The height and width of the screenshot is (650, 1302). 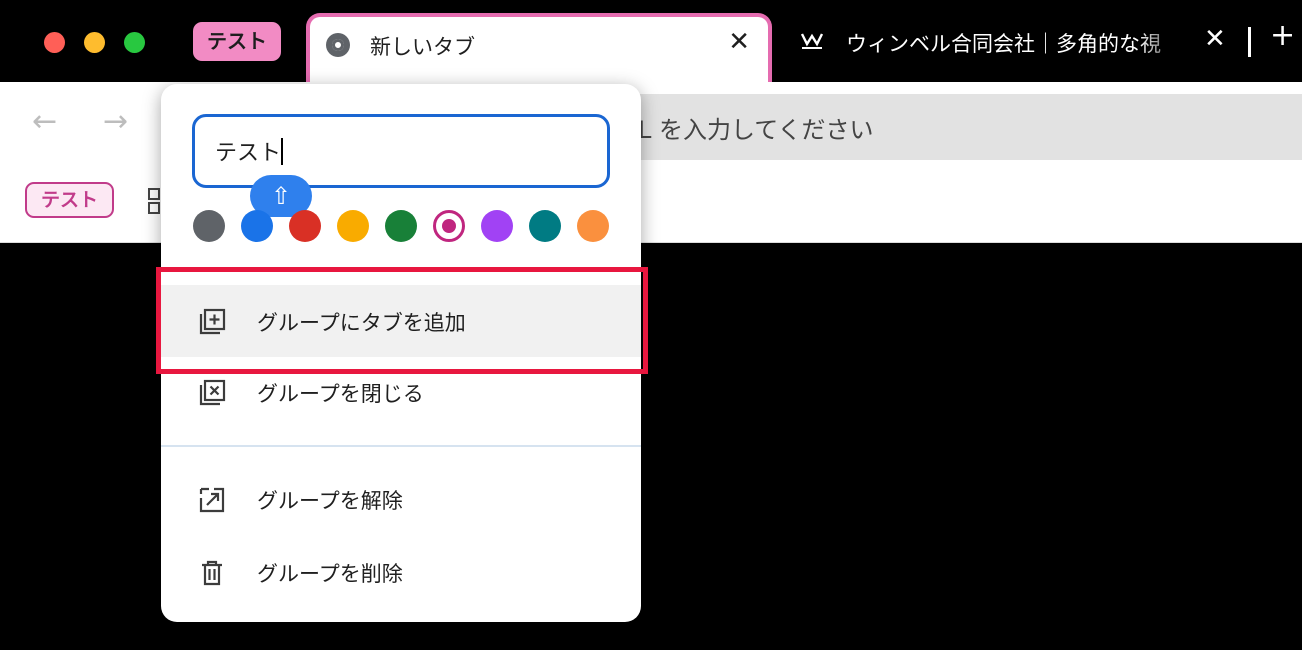 What do you see at coordinates (305, 226) in the screenshot?
I see `color-swatch-red` at bounding box center [305, 226].